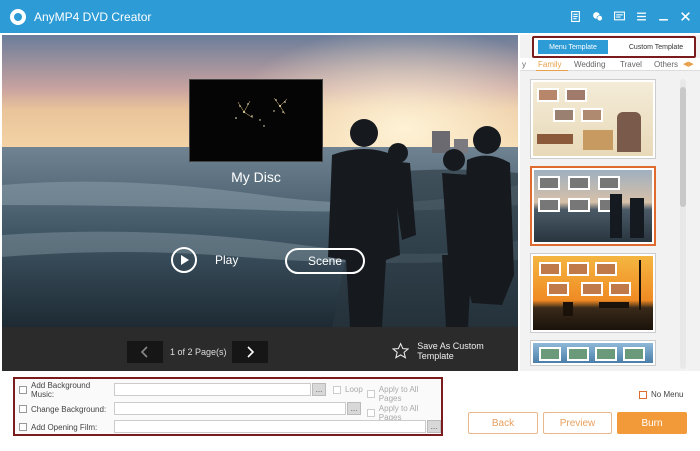 Image resolution: width=700 pixels, height=451 pixels. Describe the element at coordinates (550, 64) in the screenshot. I see `category-family: Family` at that location.